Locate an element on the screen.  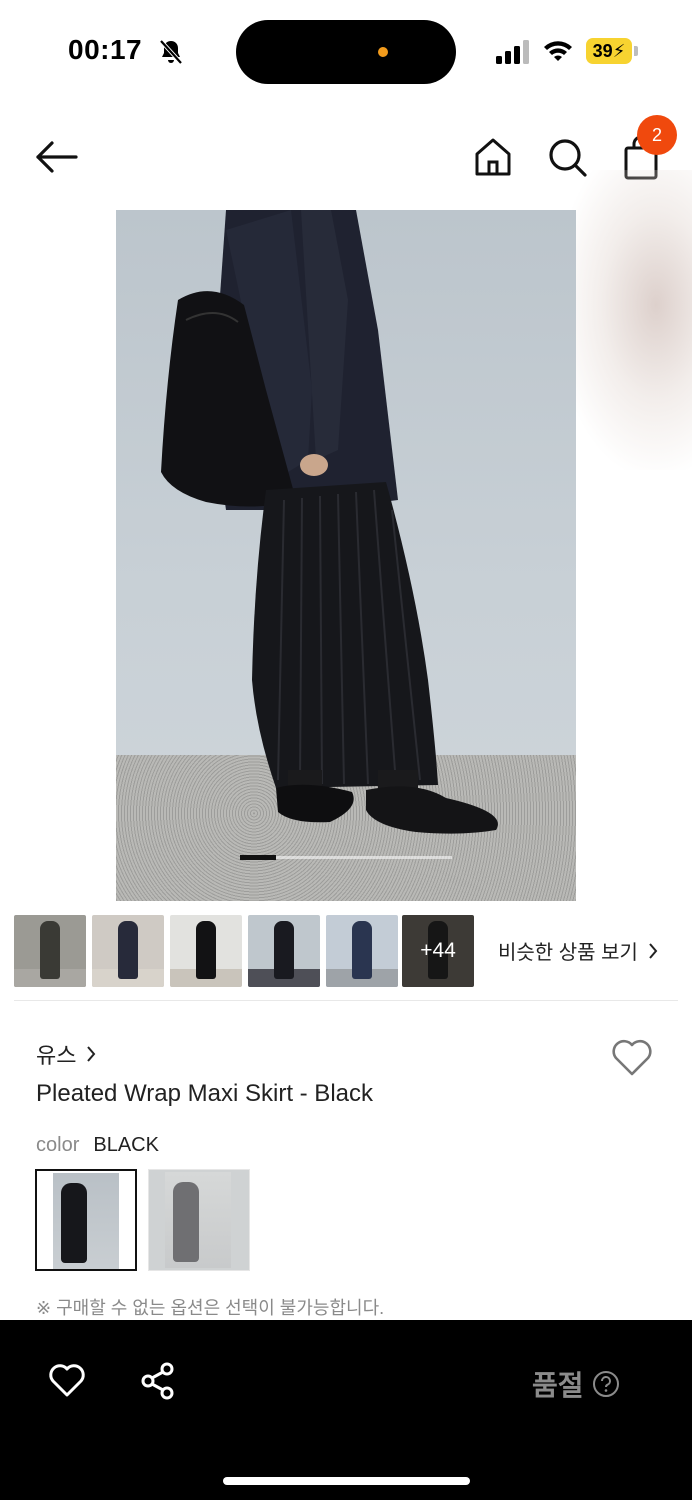
option-notice: ※ 구매할 수 없는 옵션은 선택이 불가능합니다. is located at coordinates (210, 1308).